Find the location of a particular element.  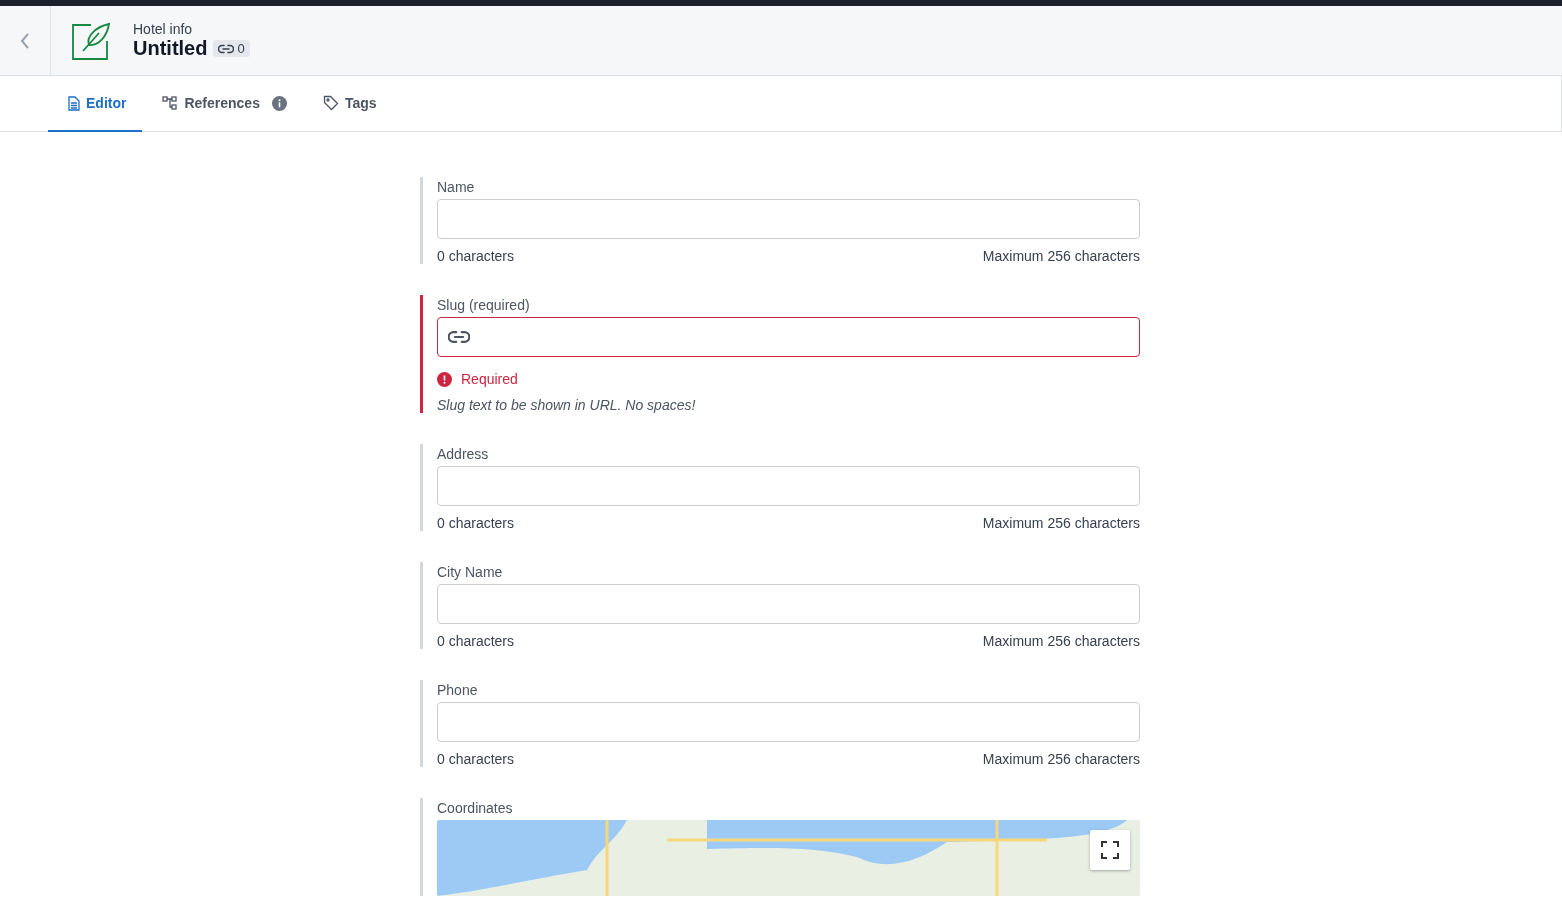

back-icon is located at coordinates (25, 40).